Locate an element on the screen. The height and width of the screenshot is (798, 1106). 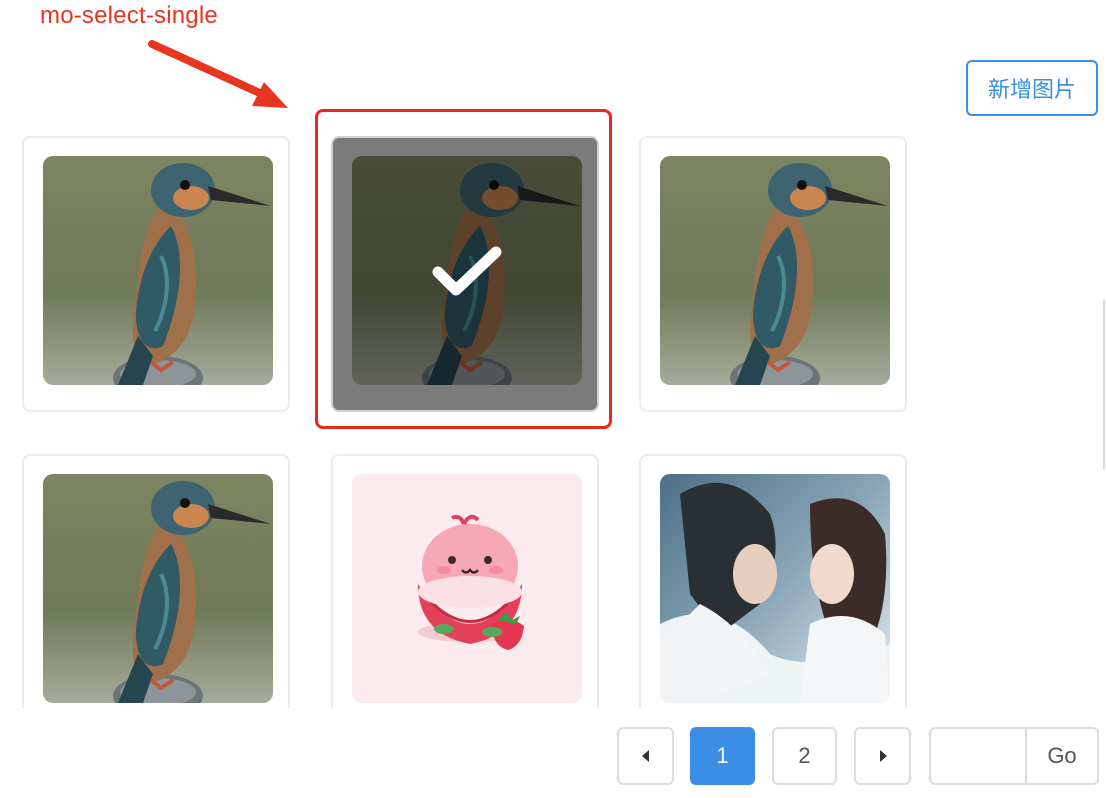
caret-right-icon is located at coordinates (883, 756).